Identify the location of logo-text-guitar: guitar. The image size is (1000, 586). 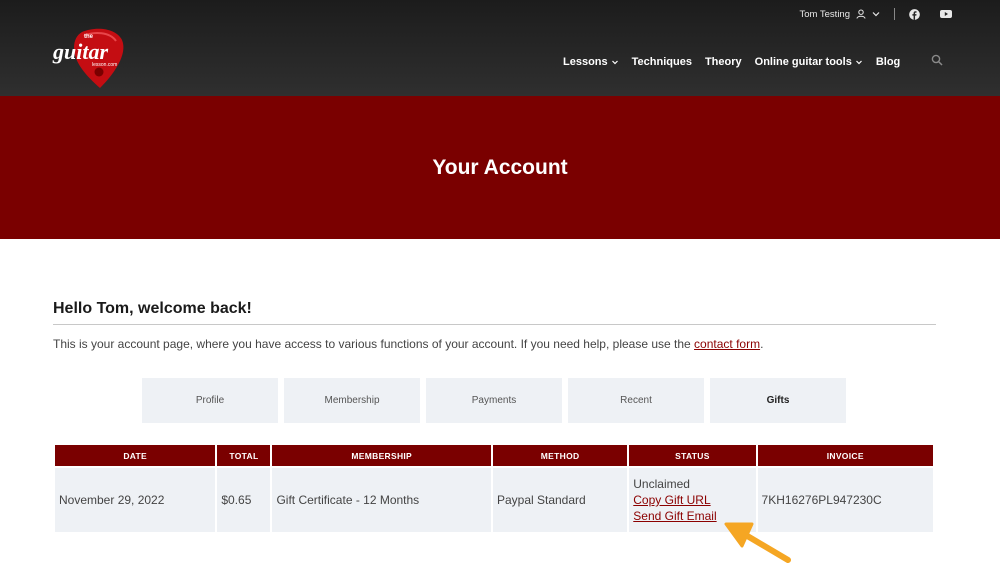
(80, 51).